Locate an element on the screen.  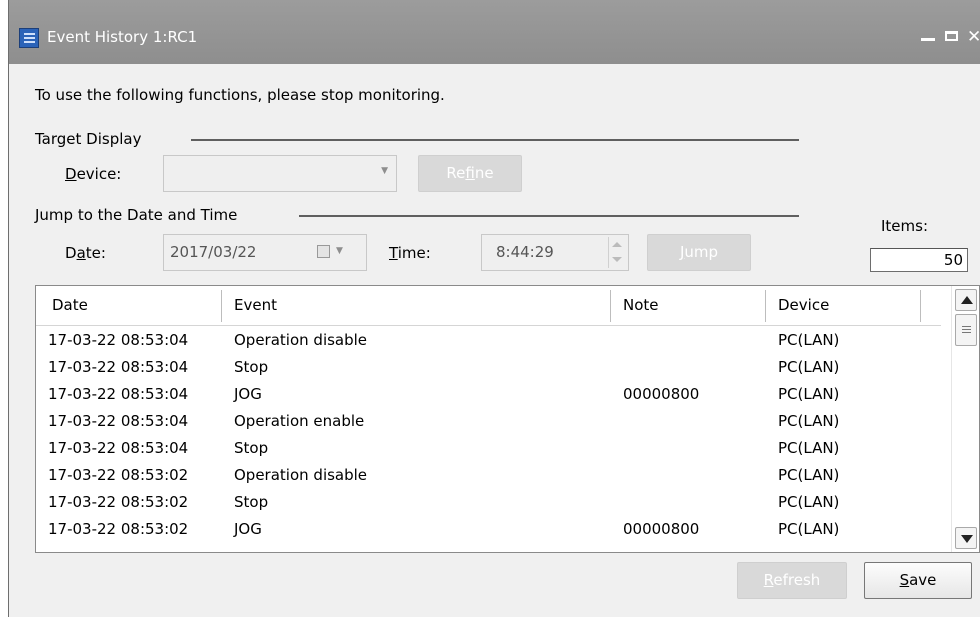
spin-up-icon is located at coordinates (617, 244).